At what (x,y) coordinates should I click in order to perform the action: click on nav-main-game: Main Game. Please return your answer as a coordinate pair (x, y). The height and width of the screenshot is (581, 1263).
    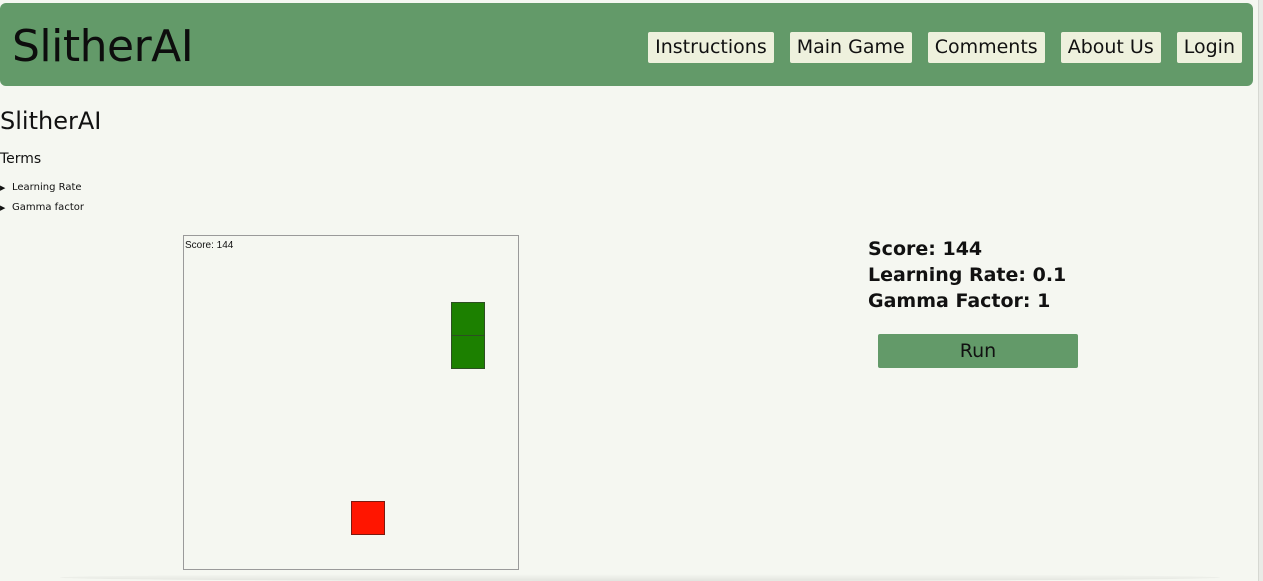
    Looking at the image, I should click on (850, 47).